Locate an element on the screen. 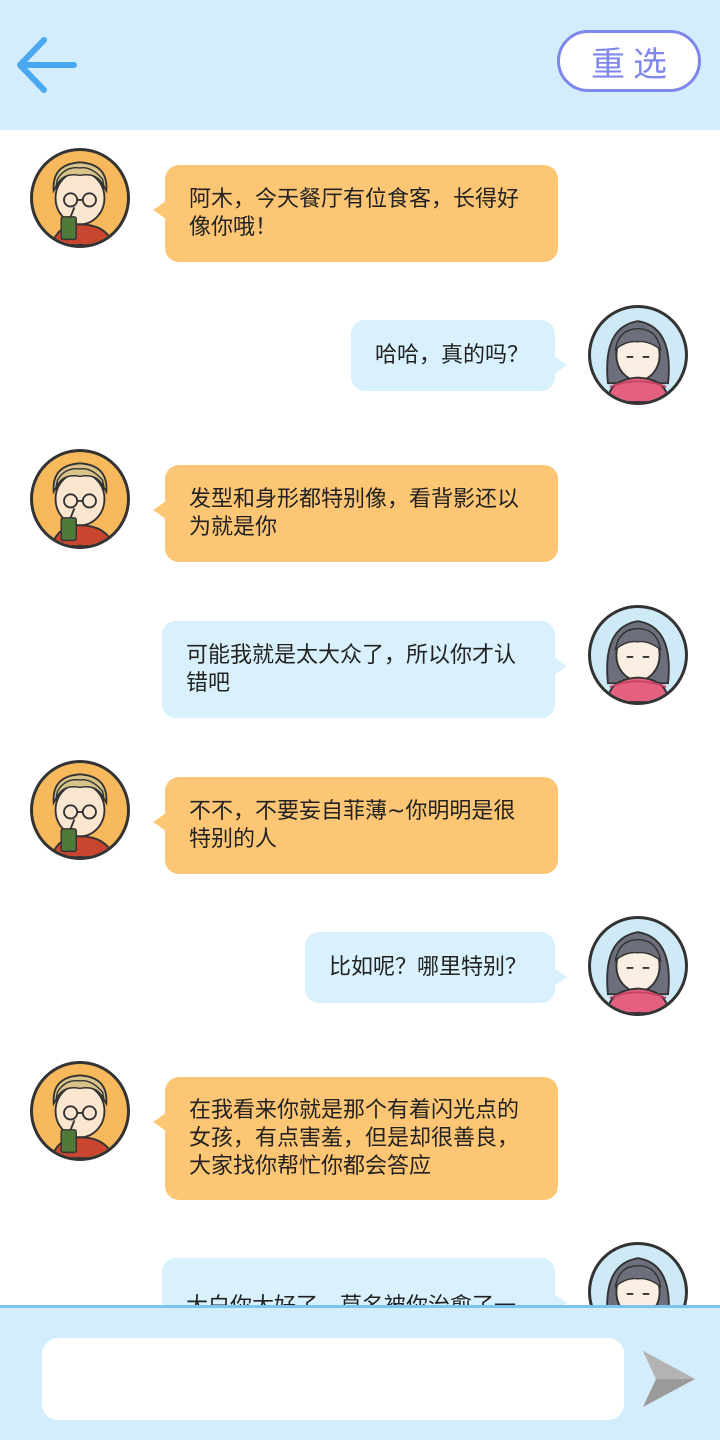 This screenshot has width=720, height=1440. message-text: 阿木，今天餐厅有位食客，长得好像你哦！ is located at coordinates (354, 213).